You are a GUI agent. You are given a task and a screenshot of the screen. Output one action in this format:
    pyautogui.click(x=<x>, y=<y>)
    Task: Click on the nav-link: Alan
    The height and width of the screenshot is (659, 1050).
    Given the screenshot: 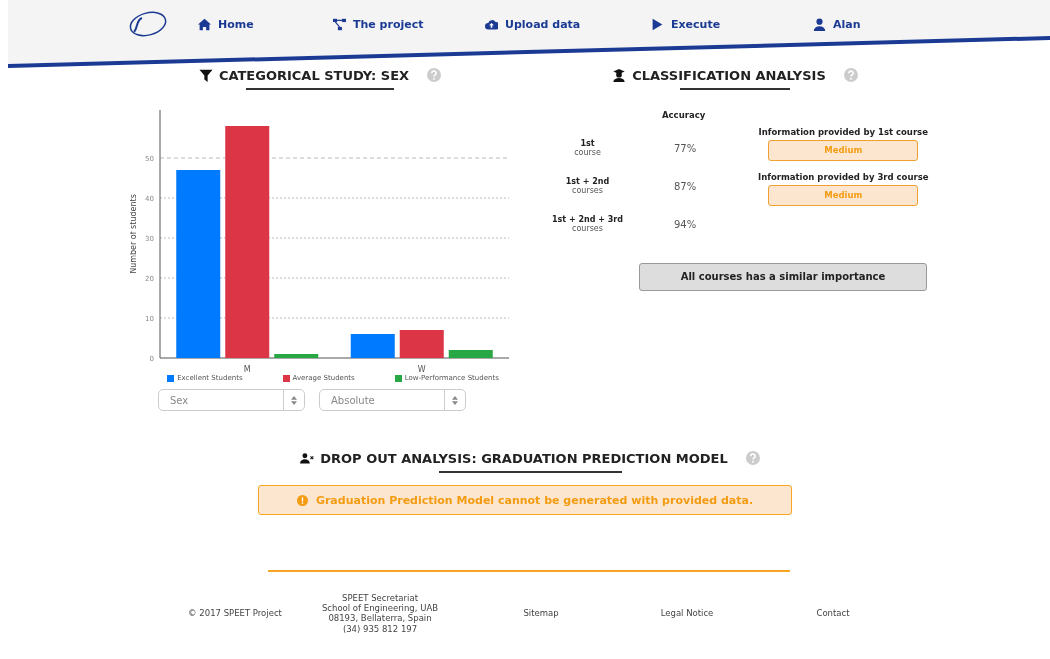 What is the action you would take?
    pyautogui.click(x=837, y=24)
    